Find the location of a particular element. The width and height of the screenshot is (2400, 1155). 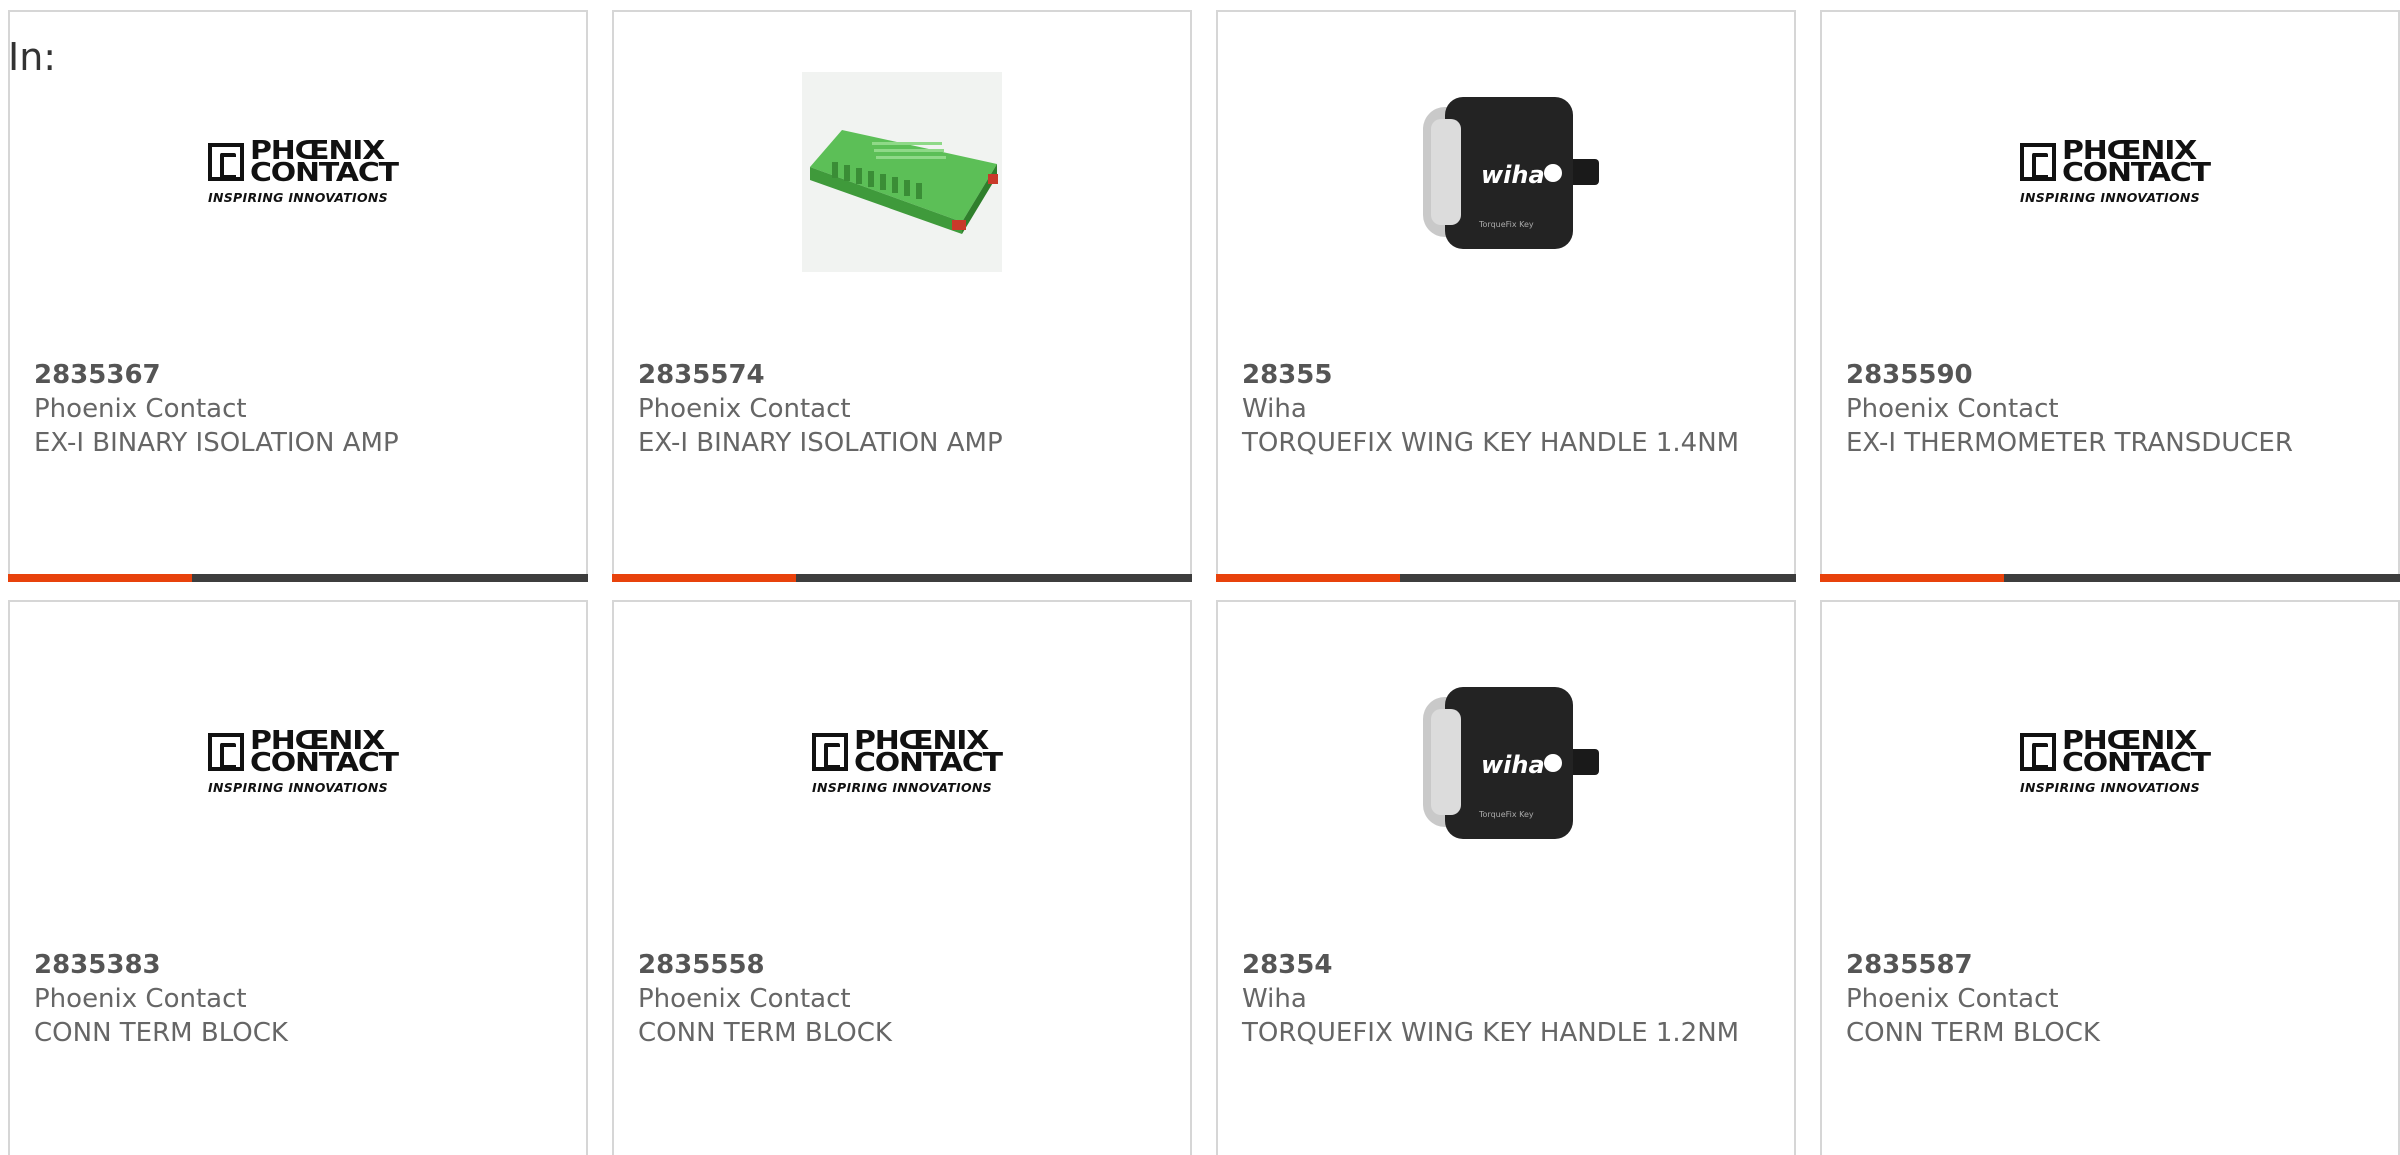

part-number: 2835574 is located at coordinates (902, 375).